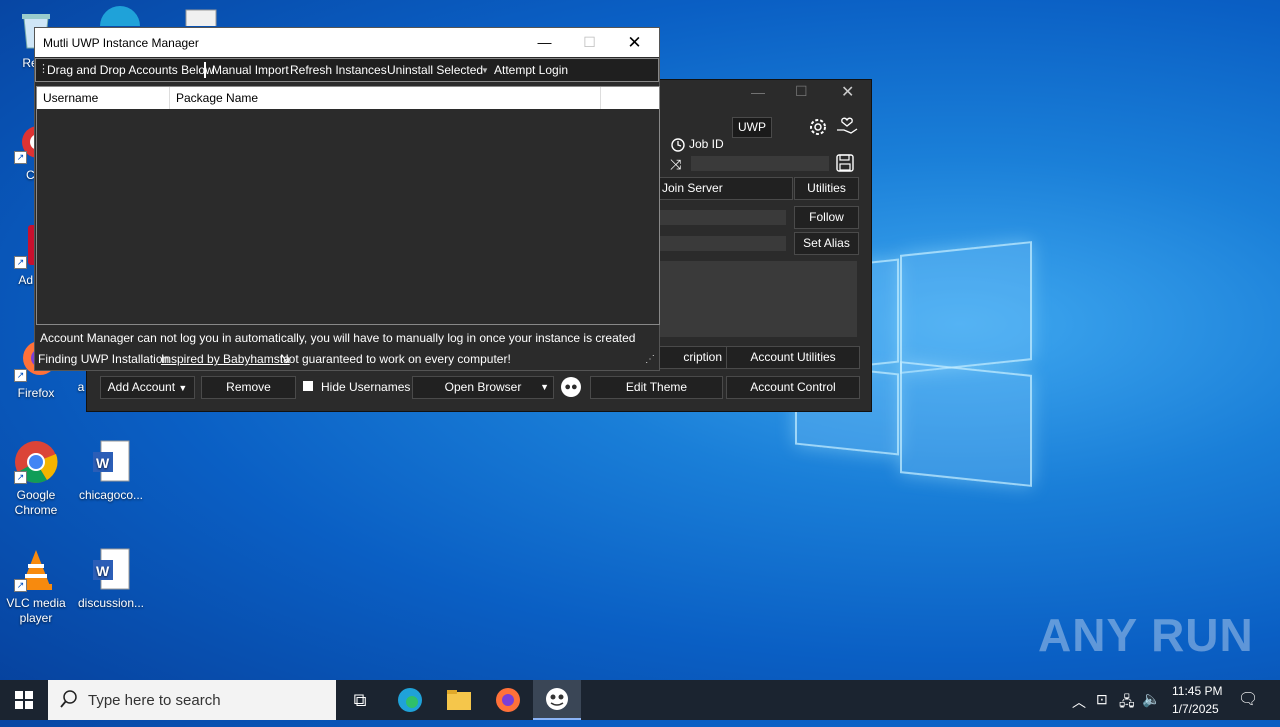 This screenshot has height=727, width=1280. What do you see at coordinates (1197, 691) in the screenshot?
I see `clock-time: 11:45 PM` at bounding box center [1197, 691].